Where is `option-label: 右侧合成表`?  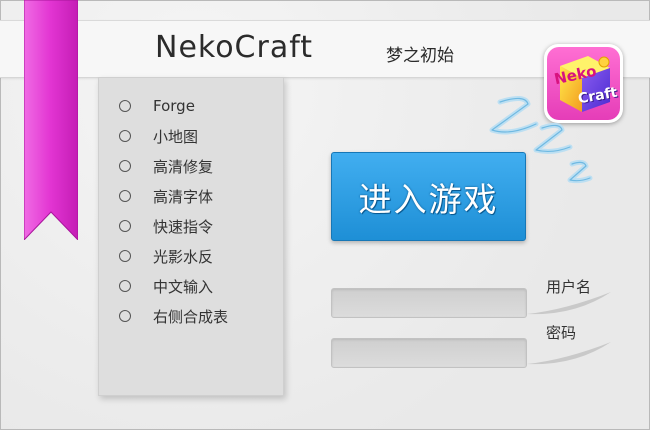 option-label: 右侧合成表 is located at coordinates (191, 316).